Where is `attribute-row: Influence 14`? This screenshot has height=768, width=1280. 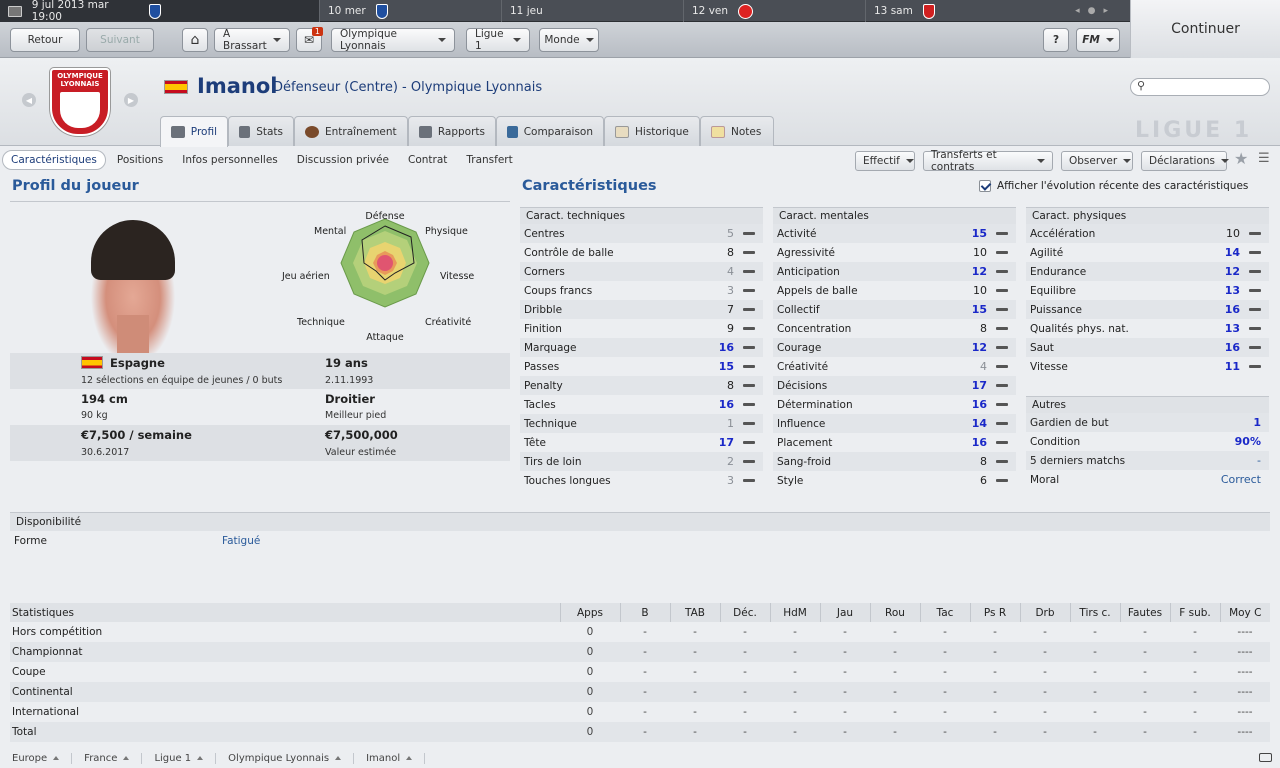
attribute-row: Influence 14 is located at coordinates (894, 423).